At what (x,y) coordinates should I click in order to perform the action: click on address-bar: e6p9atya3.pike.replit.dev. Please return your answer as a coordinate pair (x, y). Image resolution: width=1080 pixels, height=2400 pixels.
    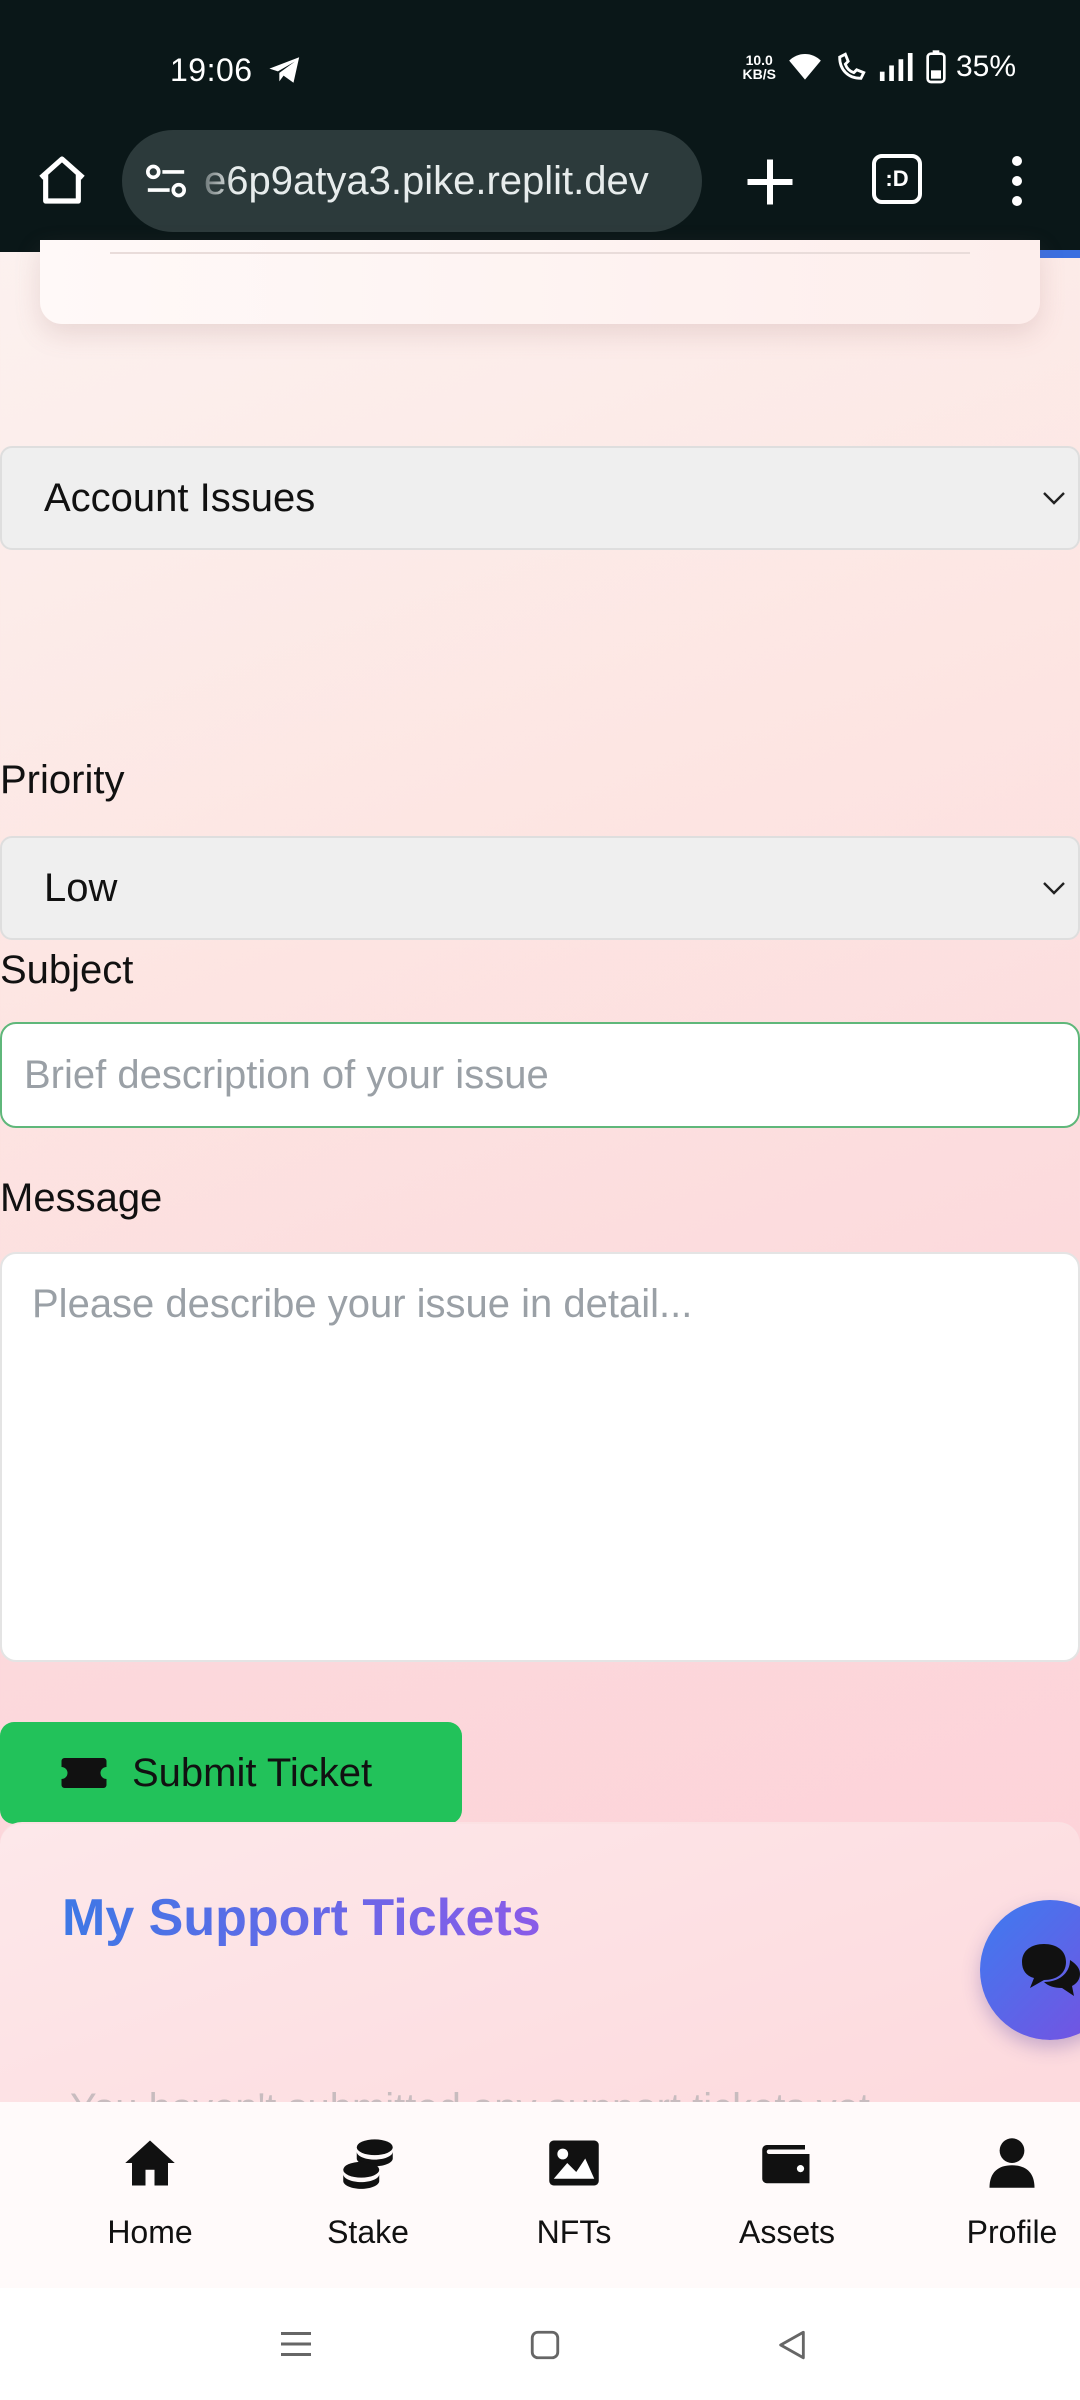
    Looking at the image, I should click on (412, 181).